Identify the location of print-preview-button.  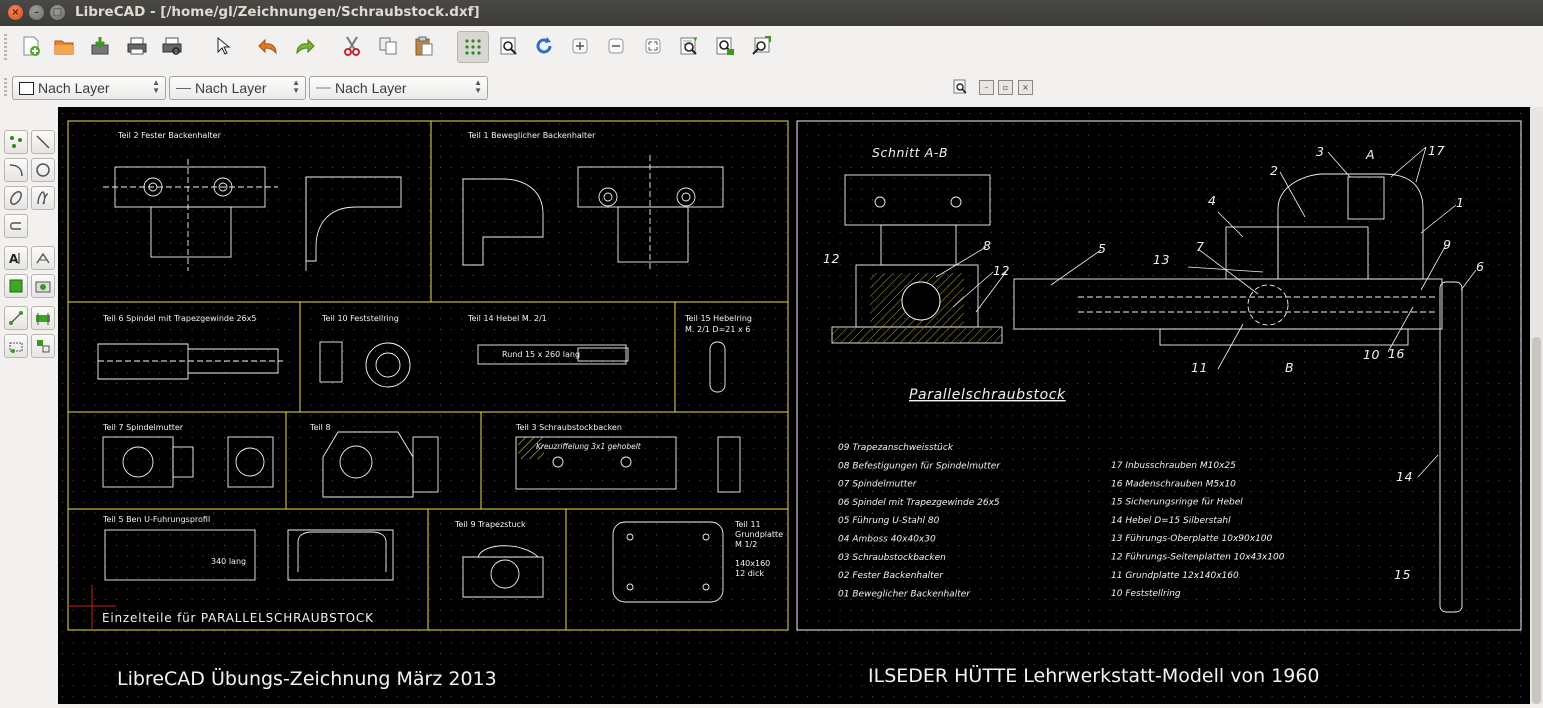
(172, 46).